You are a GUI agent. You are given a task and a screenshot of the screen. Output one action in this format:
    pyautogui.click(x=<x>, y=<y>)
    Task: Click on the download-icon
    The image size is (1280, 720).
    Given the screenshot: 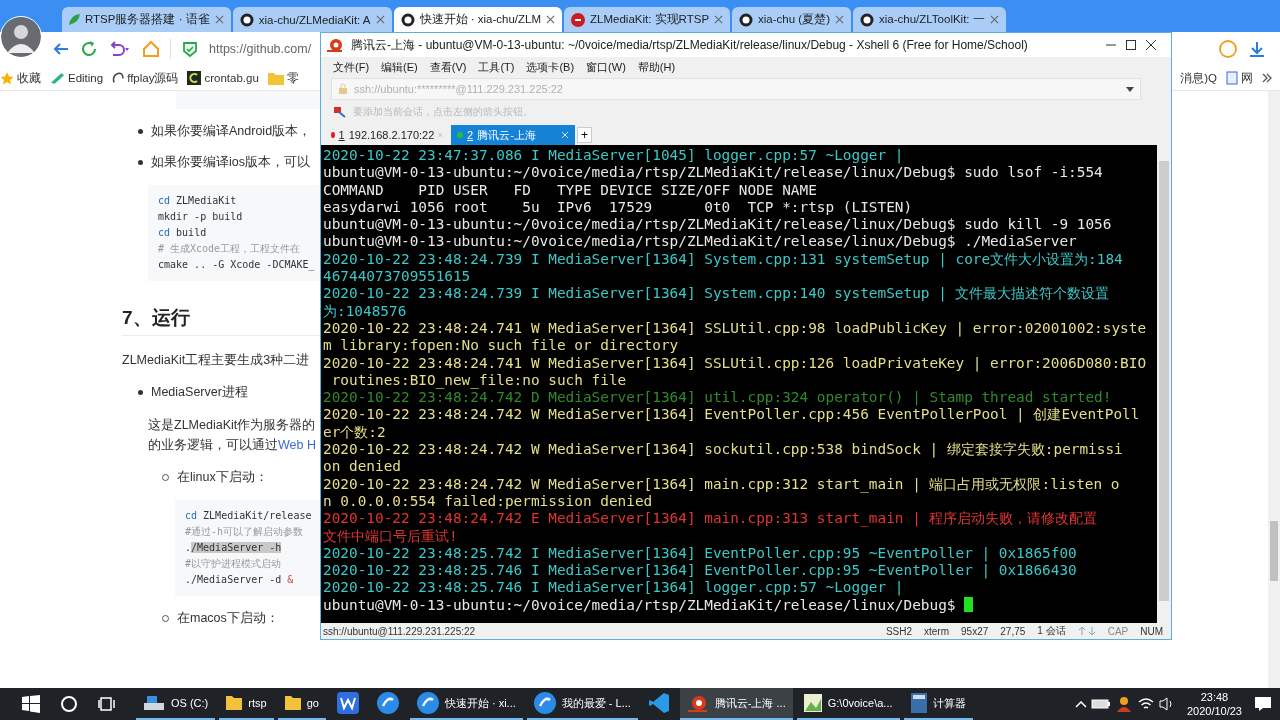 What is the action you would take?
    pyautogui.click(x=1257, y=49)
    